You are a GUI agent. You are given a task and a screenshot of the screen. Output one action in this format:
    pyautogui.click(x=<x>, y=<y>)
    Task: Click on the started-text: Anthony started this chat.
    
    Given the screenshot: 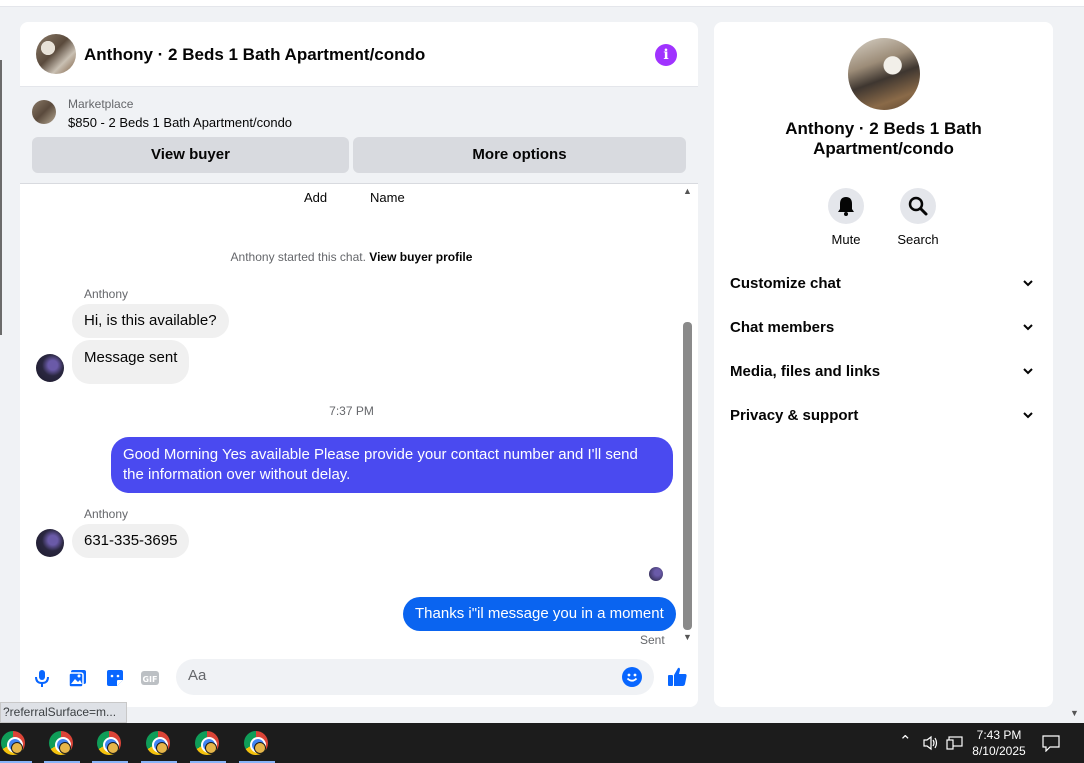 What is the action you would take?
    pyautogui.click(x=298, y=257)
    